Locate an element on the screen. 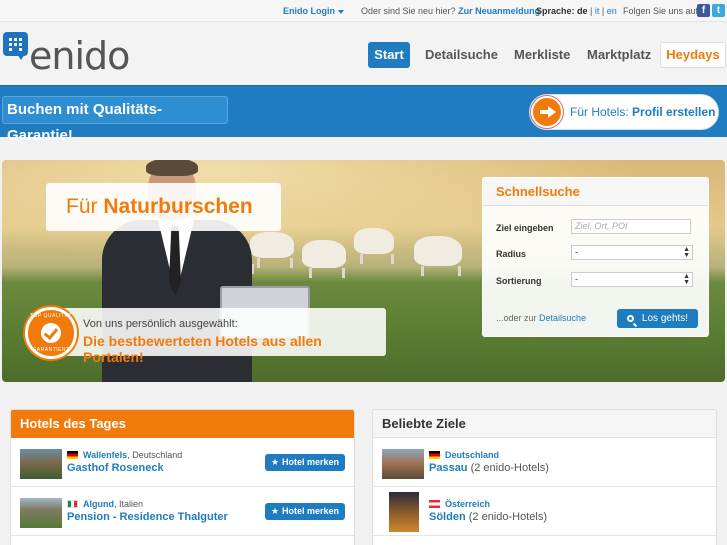 Image resolution: width=727 pixels, height=545 pixels. sort-select: - ▲ ▼ is located at coordinates (632, 279).